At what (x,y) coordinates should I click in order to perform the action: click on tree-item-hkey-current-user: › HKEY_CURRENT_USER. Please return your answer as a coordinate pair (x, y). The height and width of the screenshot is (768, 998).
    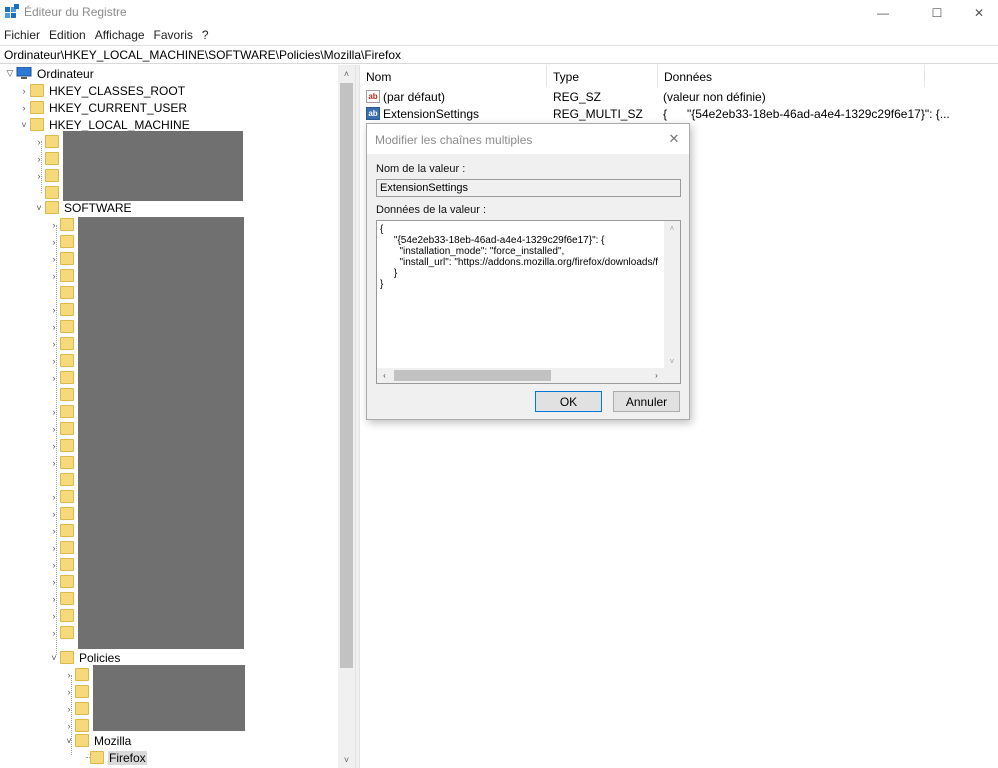
    Looking at the image, I should click on (103, 107).